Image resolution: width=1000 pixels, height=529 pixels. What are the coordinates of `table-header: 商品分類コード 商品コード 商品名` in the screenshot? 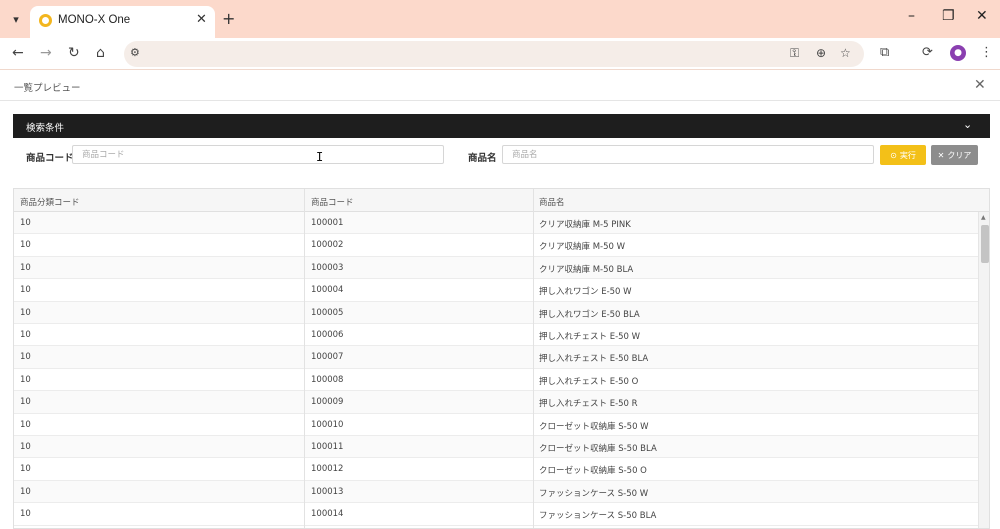 It's located at (501, 200).